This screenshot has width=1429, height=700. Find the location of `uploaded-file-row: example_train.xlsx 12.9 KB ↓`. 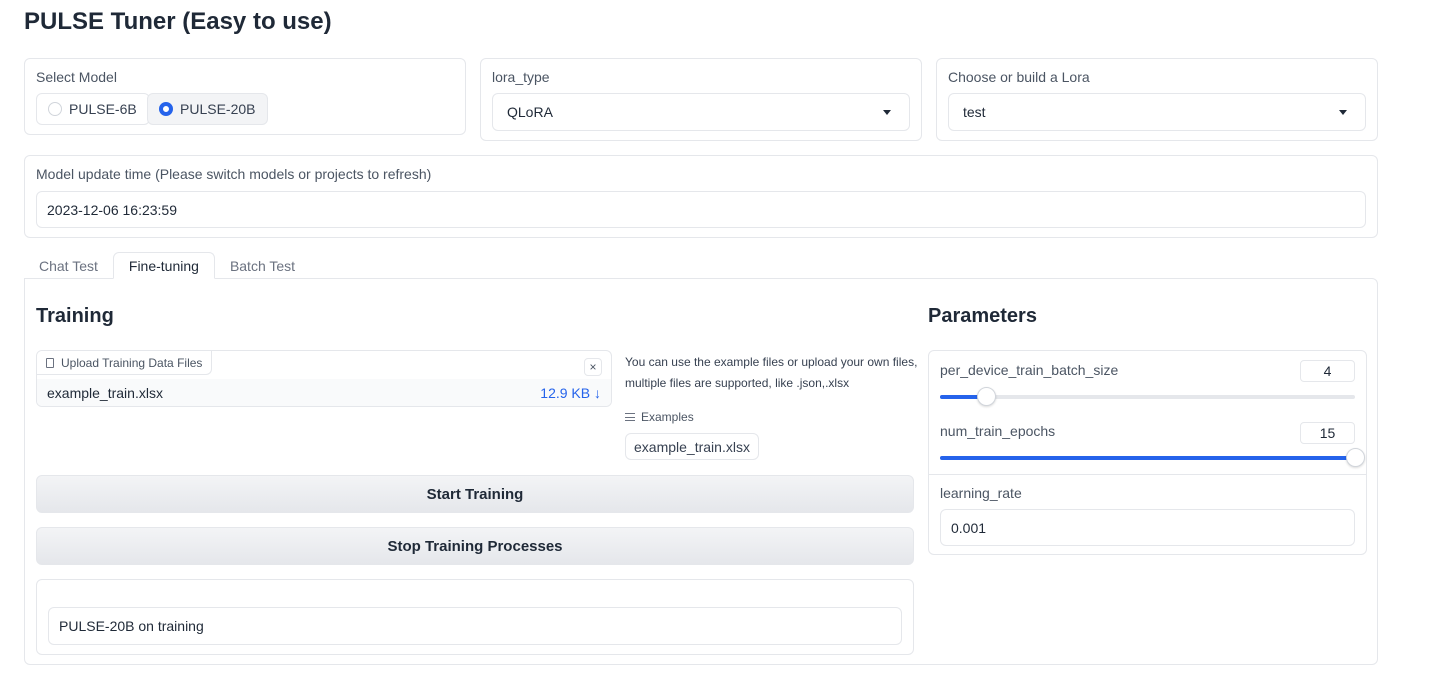

uploaded-file-row: example_train.xlsx 12.9 KB ↓ is located at coordinates (324, 392).